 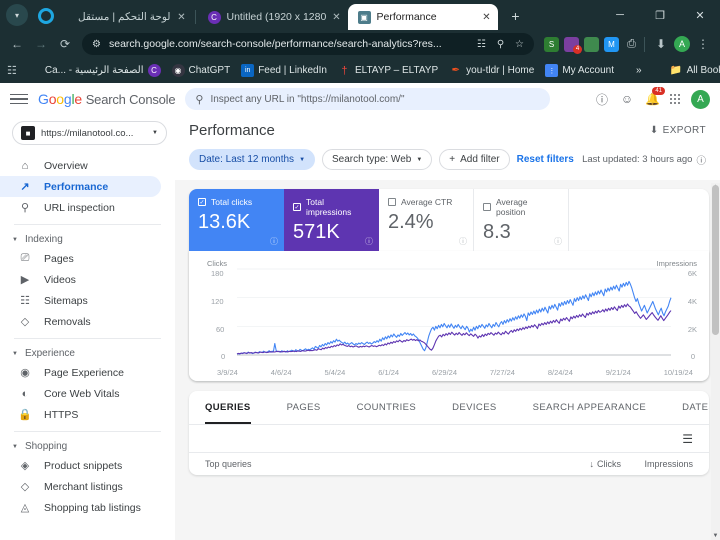 I want to click on tab-search-chevron-icon: ▾, so click(x=17, y=15).